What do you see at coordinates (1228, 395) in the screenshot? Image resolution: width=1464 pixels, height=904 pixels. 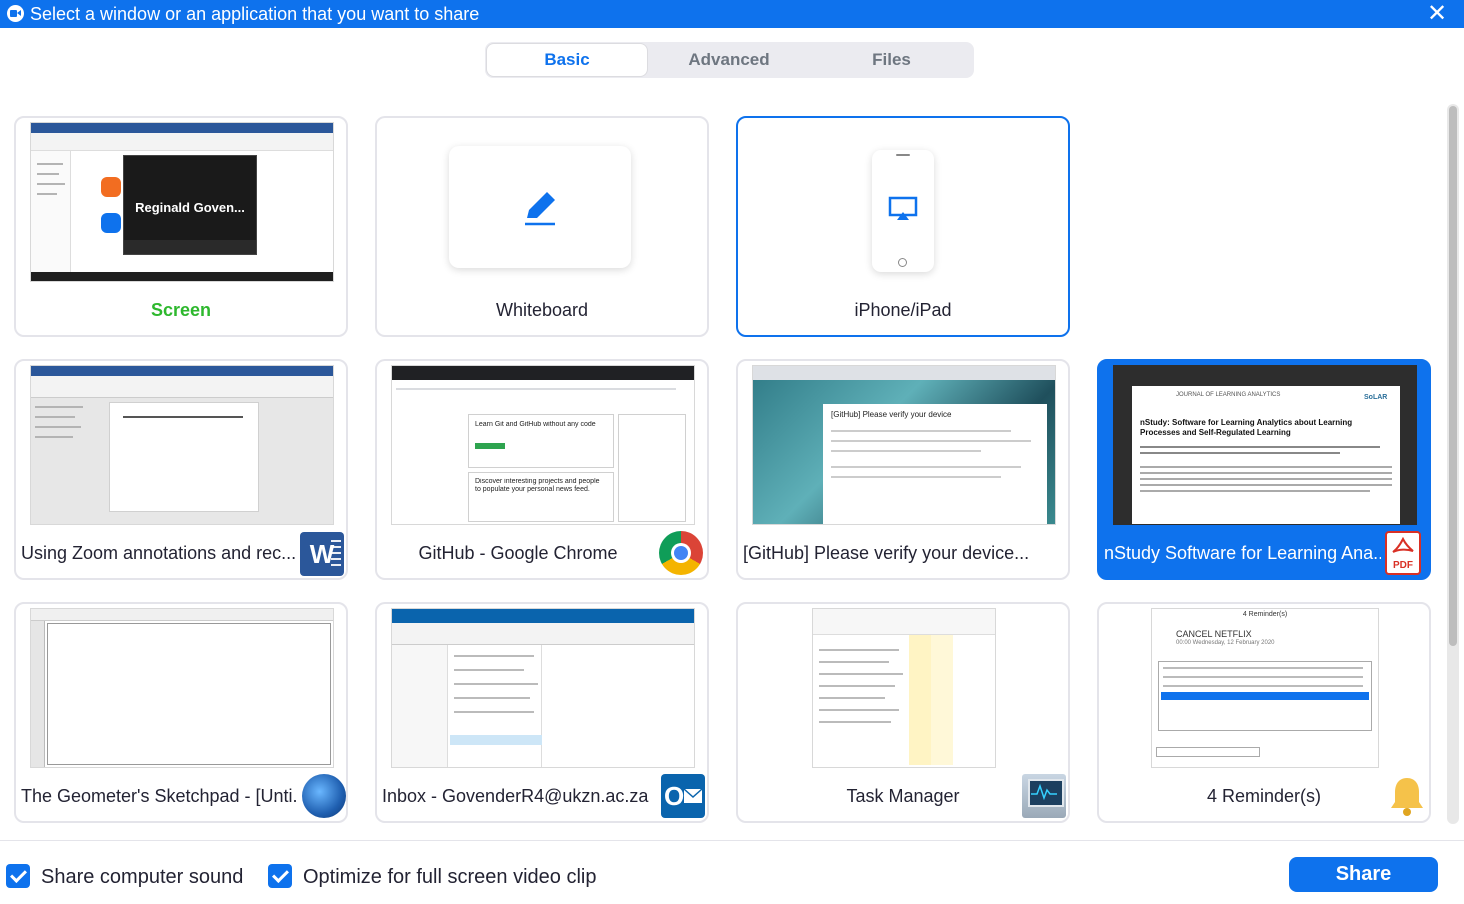 I see `thumbnail-text: JOURNAL OF LEARNING ANALYTICS` at bounding box center [1228, 395].